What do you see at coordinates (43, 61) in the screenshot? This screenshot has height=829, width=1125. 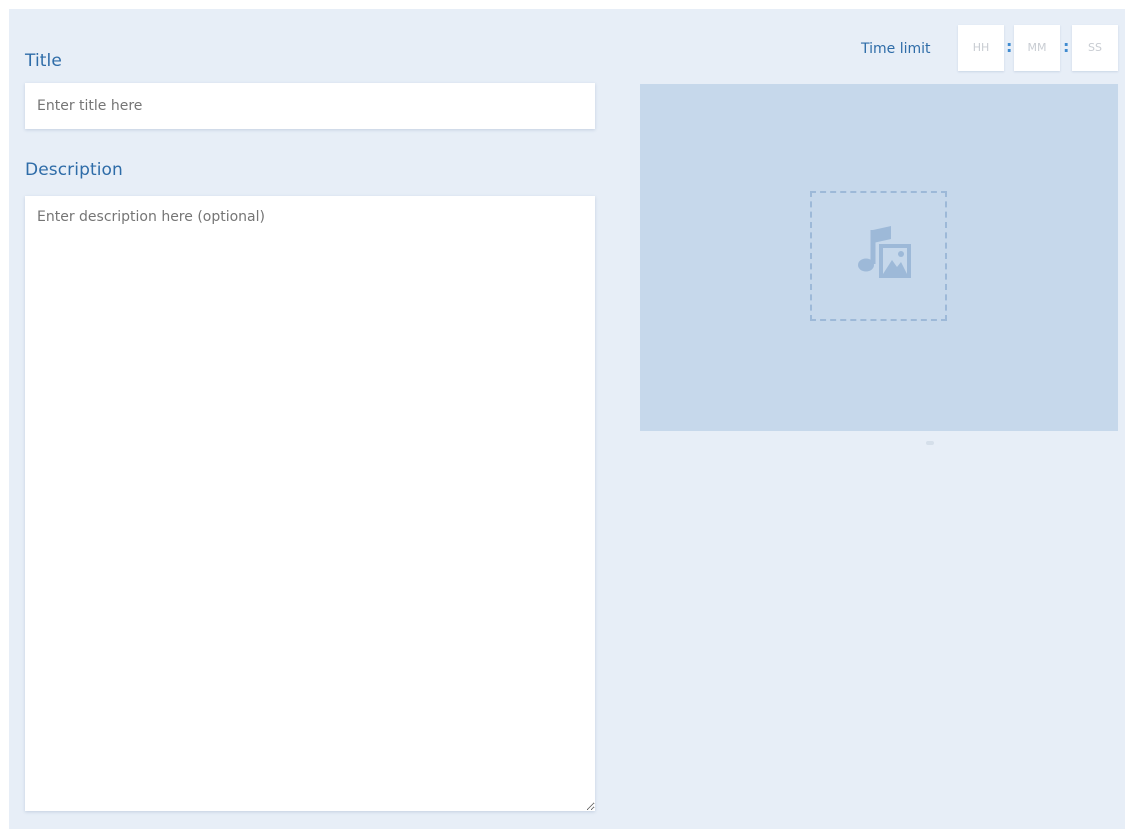 I see `title-label: Title` at bounding box center [43, 61].